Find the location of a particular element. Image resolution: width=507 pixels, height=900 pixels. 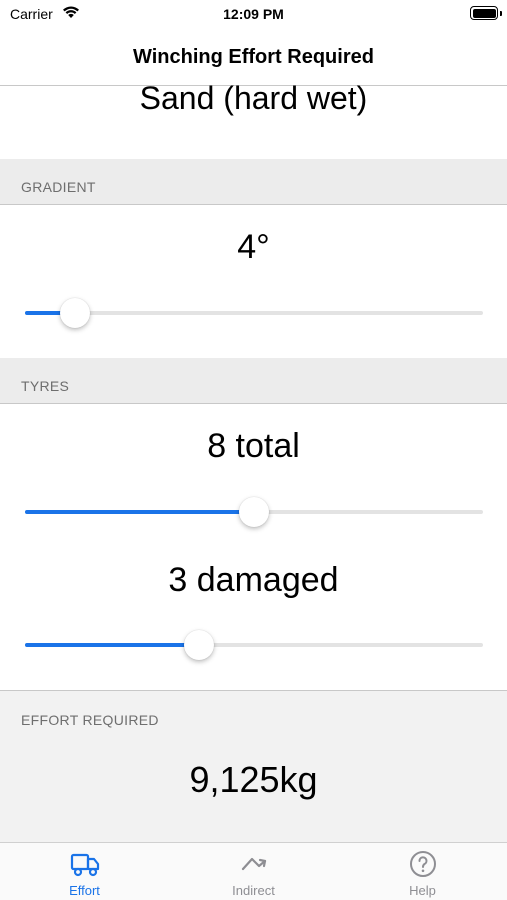

gradient-header-label: GRADIENT is located at coordinates (58, 187).